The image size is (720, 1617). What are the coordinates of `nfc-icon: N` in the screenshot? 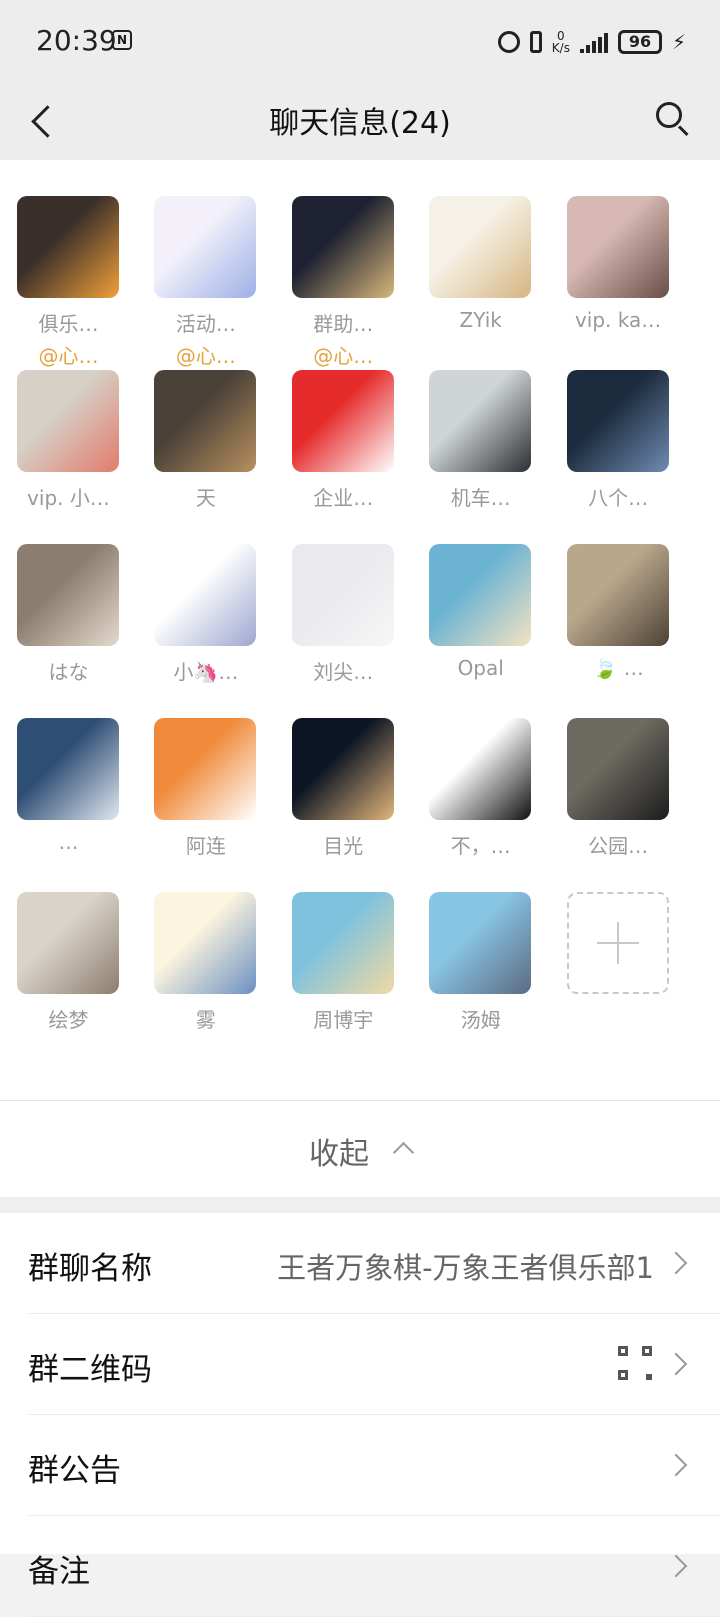 It's located at (122, 40).